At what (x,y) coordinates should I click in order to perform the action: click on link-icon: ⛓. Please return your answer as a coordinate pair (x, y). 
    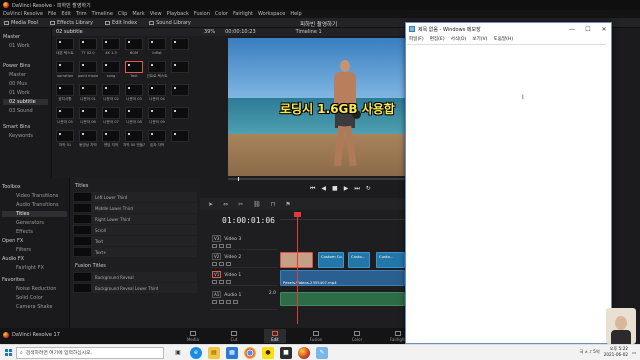
    Looking at the image, I should click on (257, 204).